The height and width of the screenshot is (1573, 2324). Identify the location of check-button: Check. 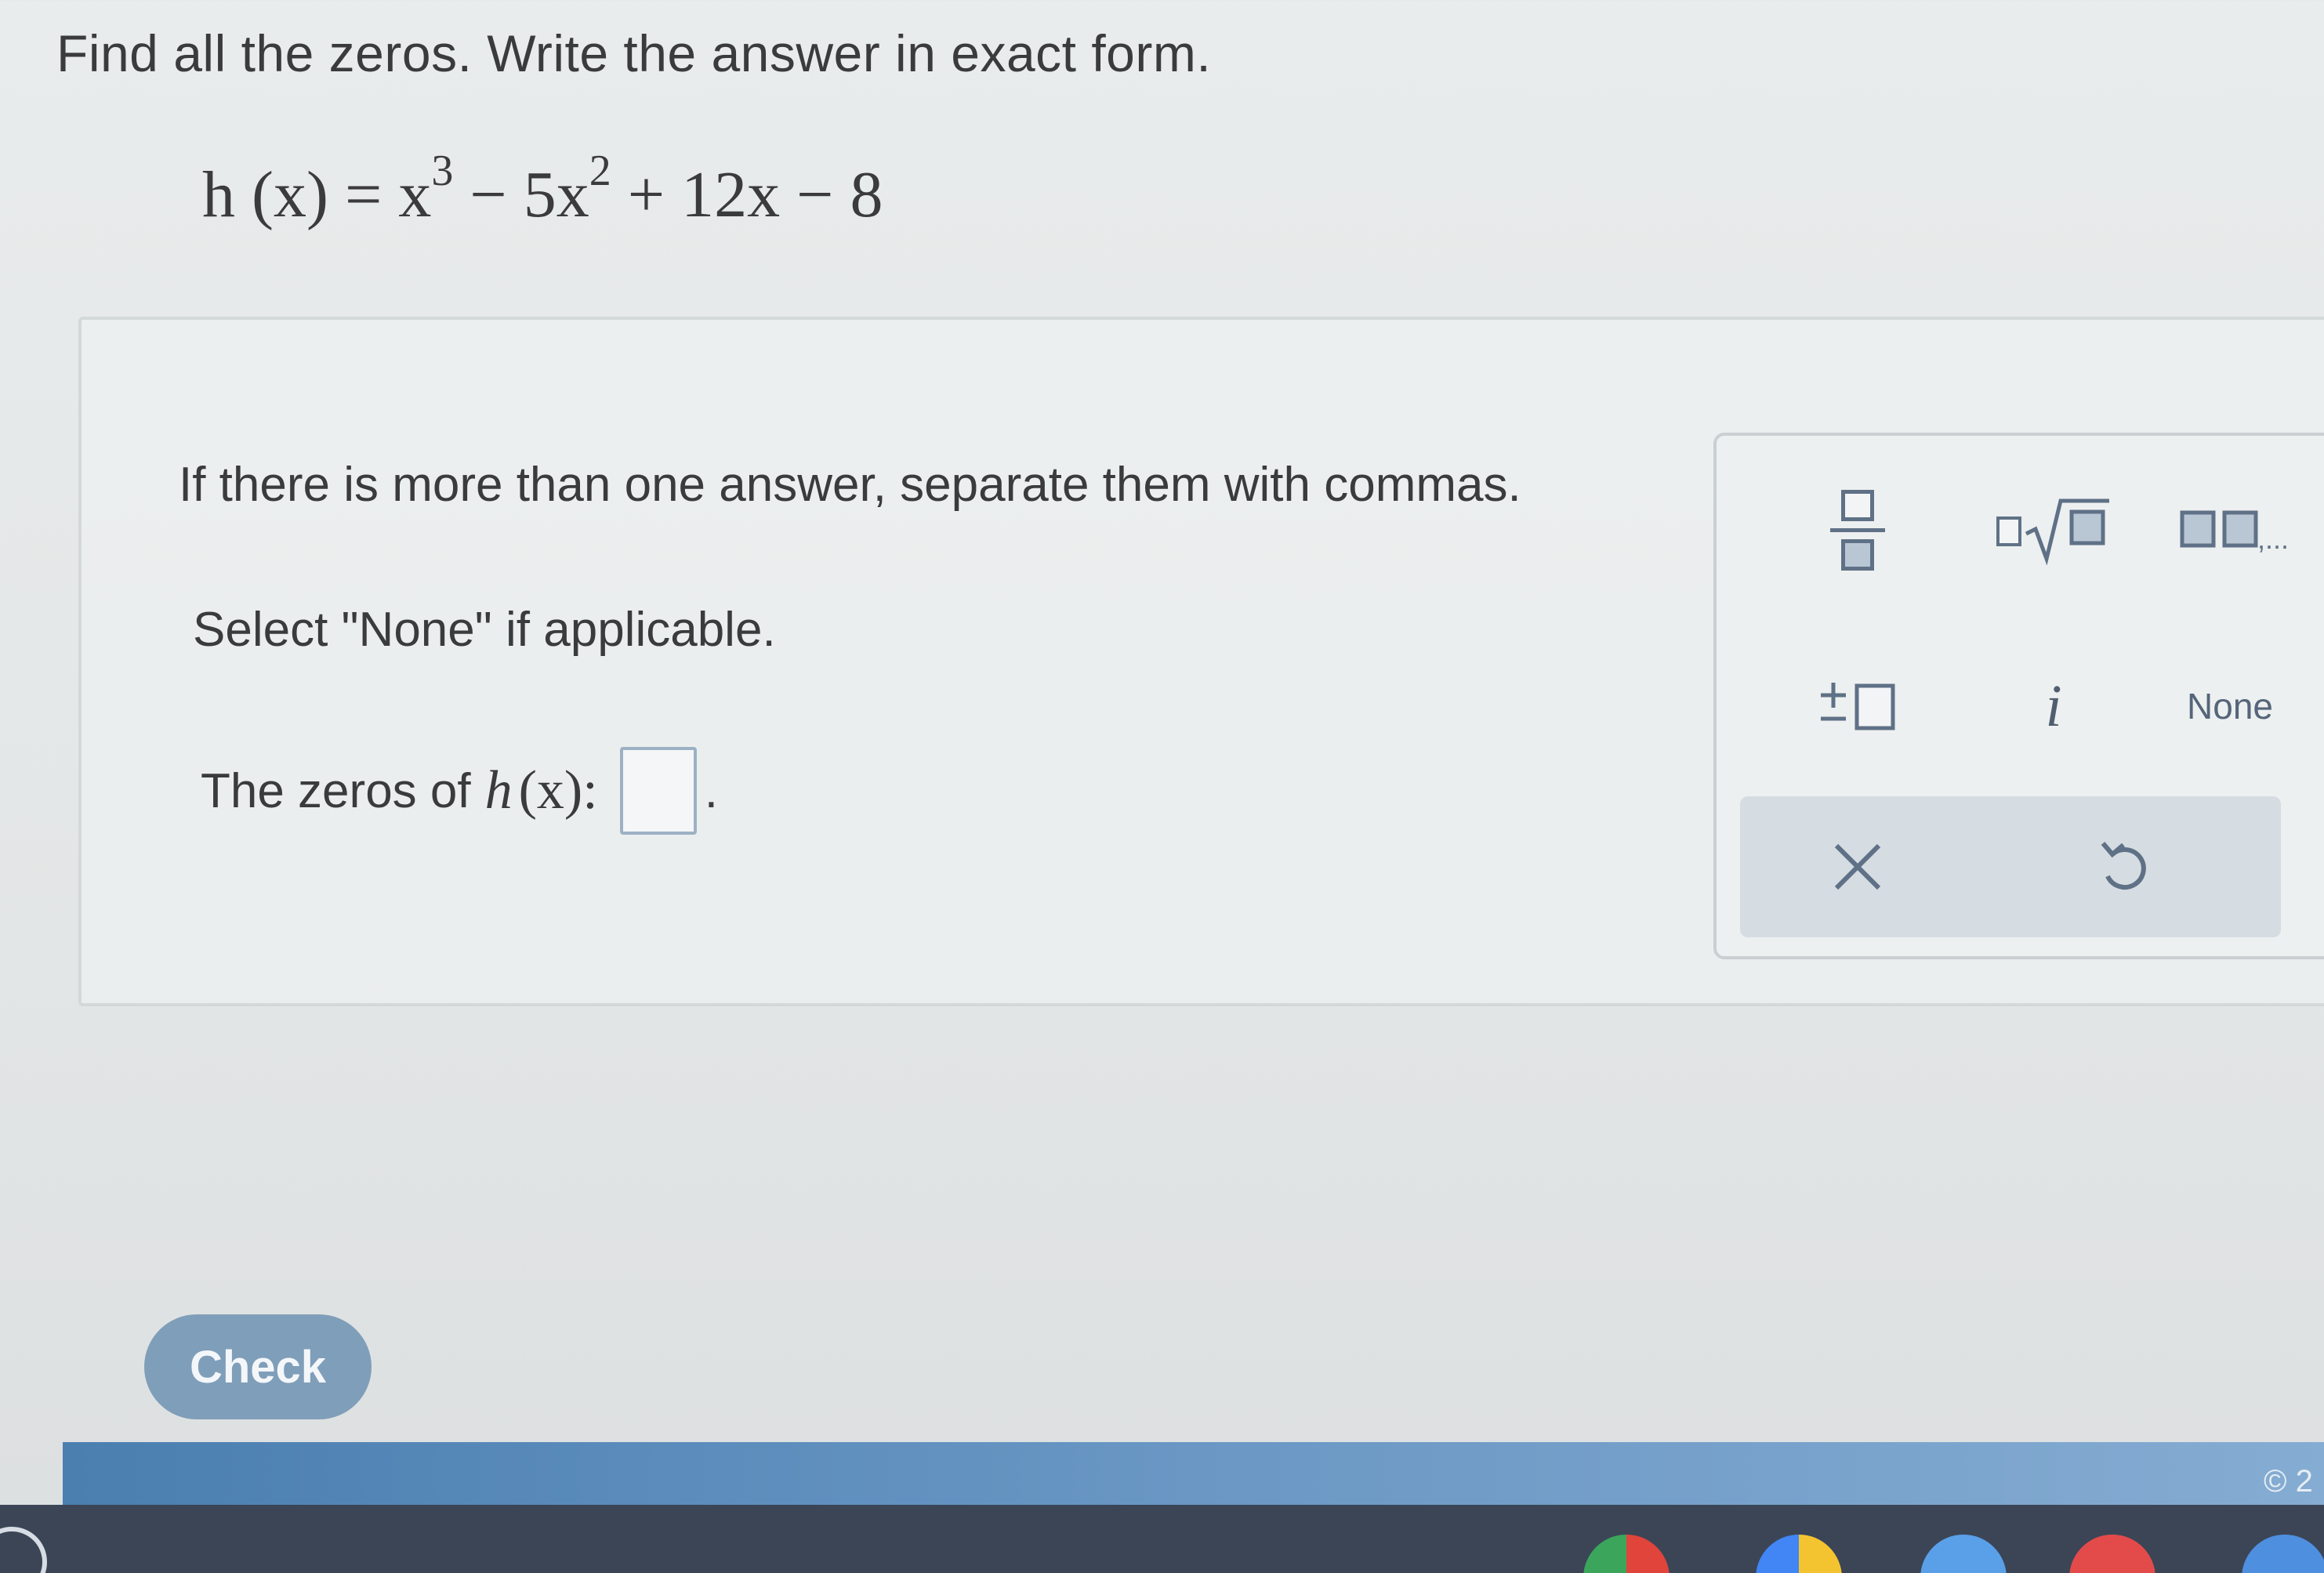
(258, 1366).